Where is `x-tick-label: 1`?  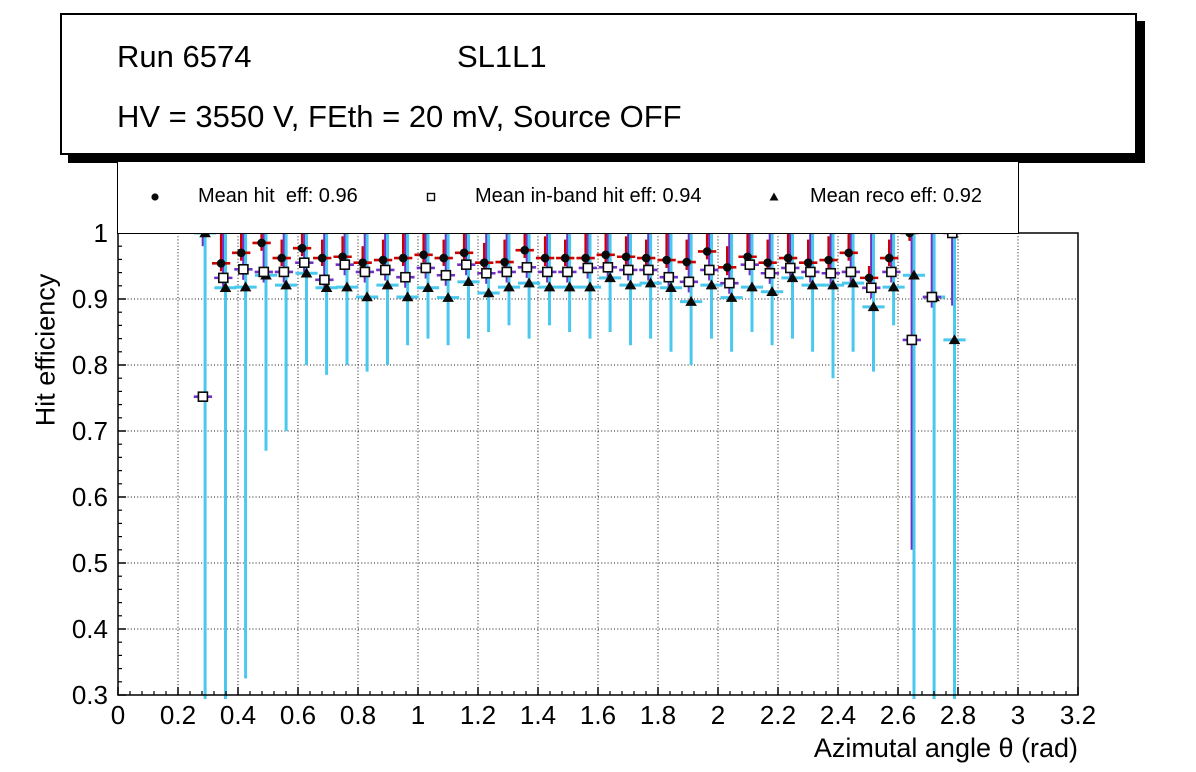 x-tick-label: 1 is located at coordinates (418, 715).